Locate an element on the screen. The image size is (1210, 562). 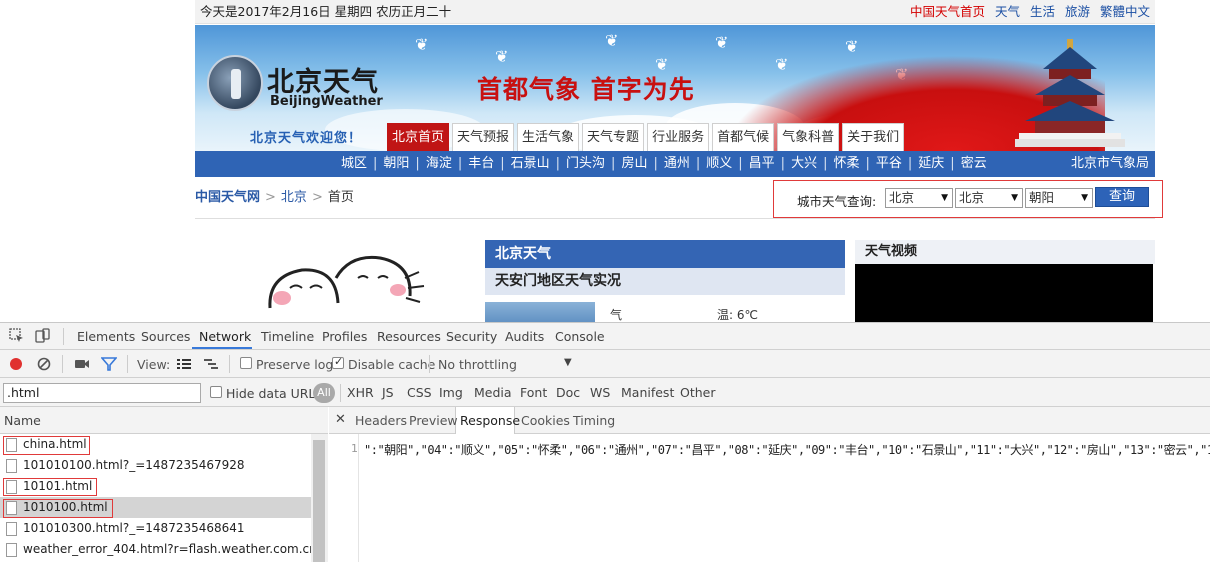
throttling-select: No throttling is located at coordinates (477, 364).